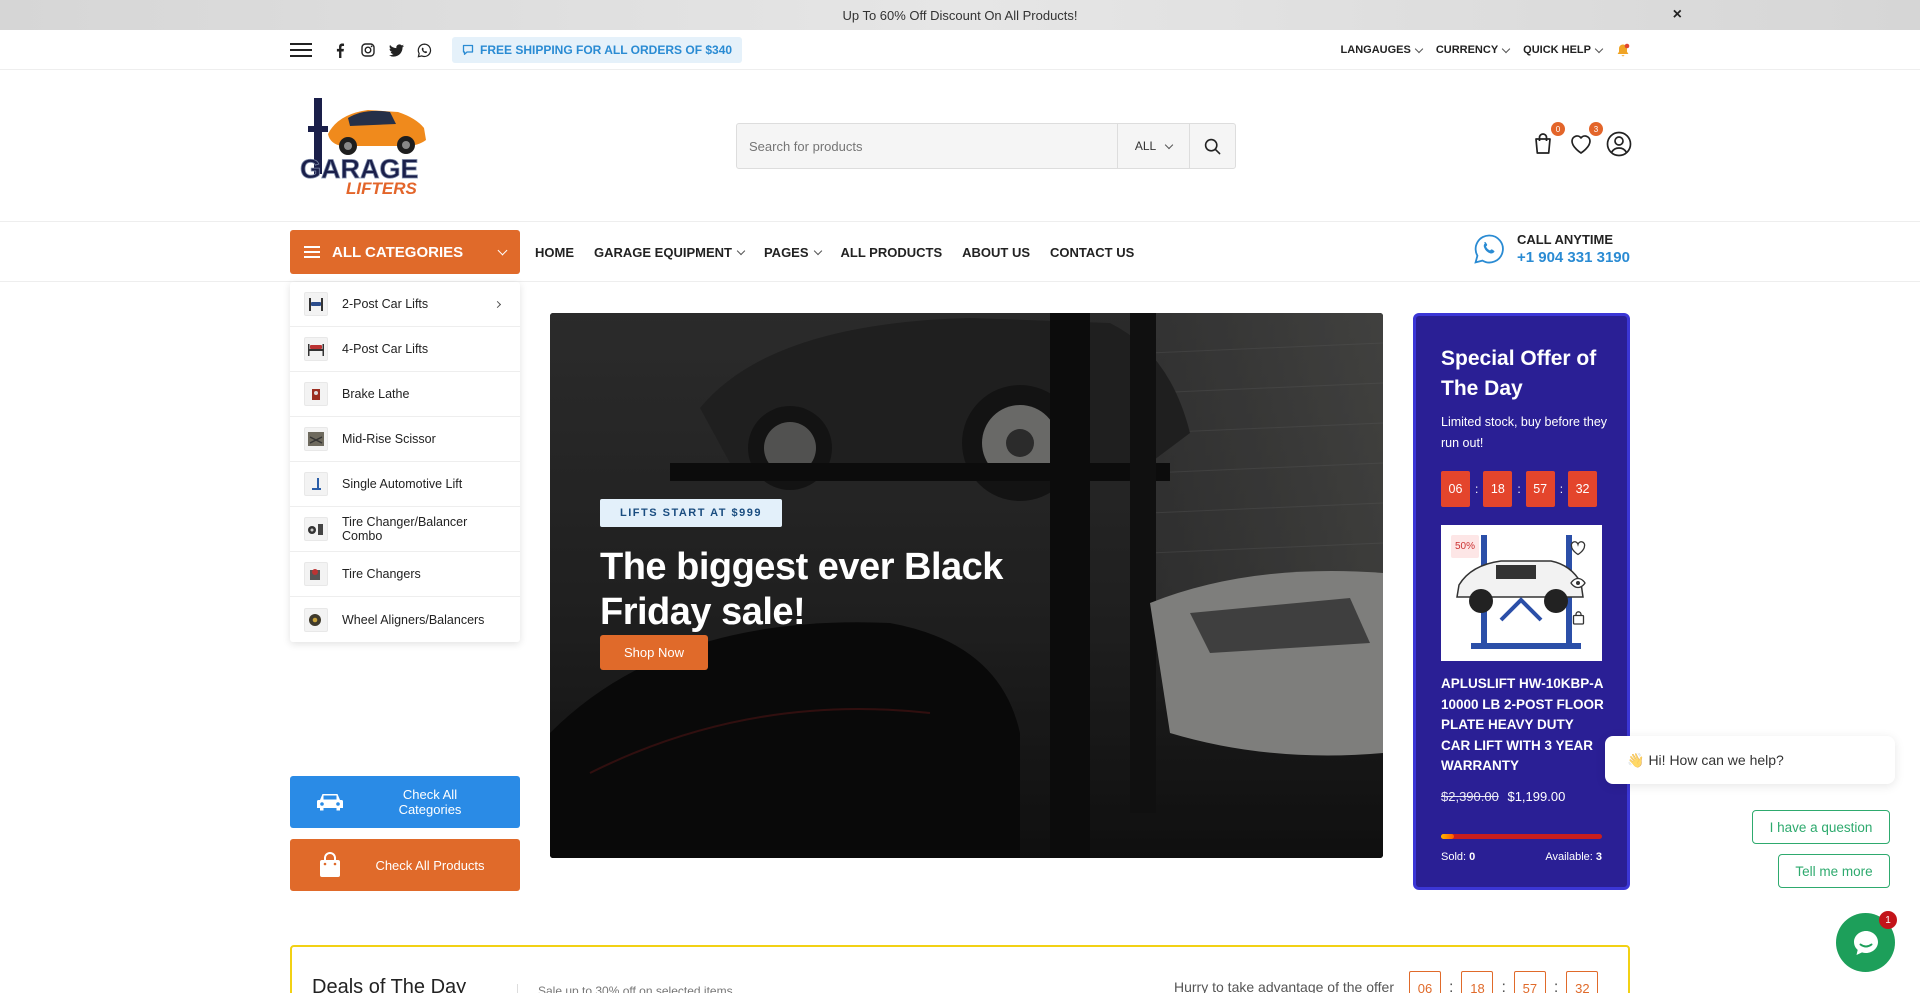 The height and width of the screenshot is (993, 1920). I want to click on nav-about-us: ABOUT US, so click(996, 252).